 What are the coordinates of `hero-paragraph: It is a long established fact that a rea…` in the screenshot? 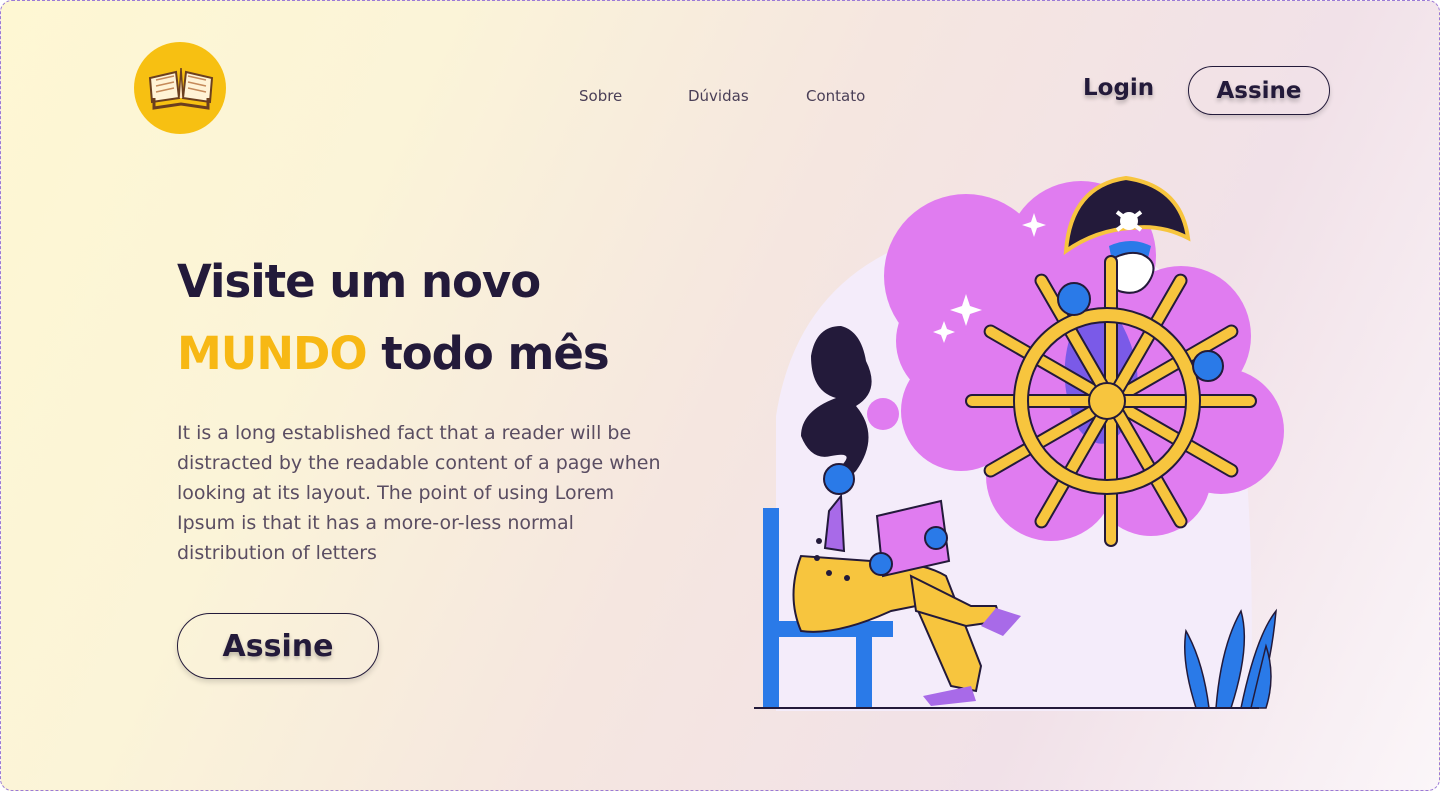 It's located at (419, 493).